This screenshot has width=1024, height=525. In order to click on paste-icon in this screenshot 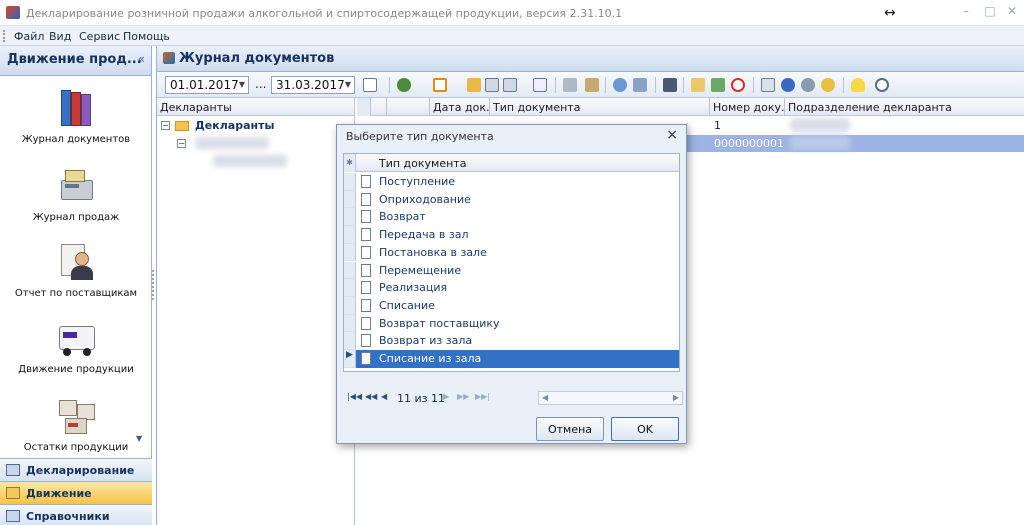, I will do `click(592, 85)`.